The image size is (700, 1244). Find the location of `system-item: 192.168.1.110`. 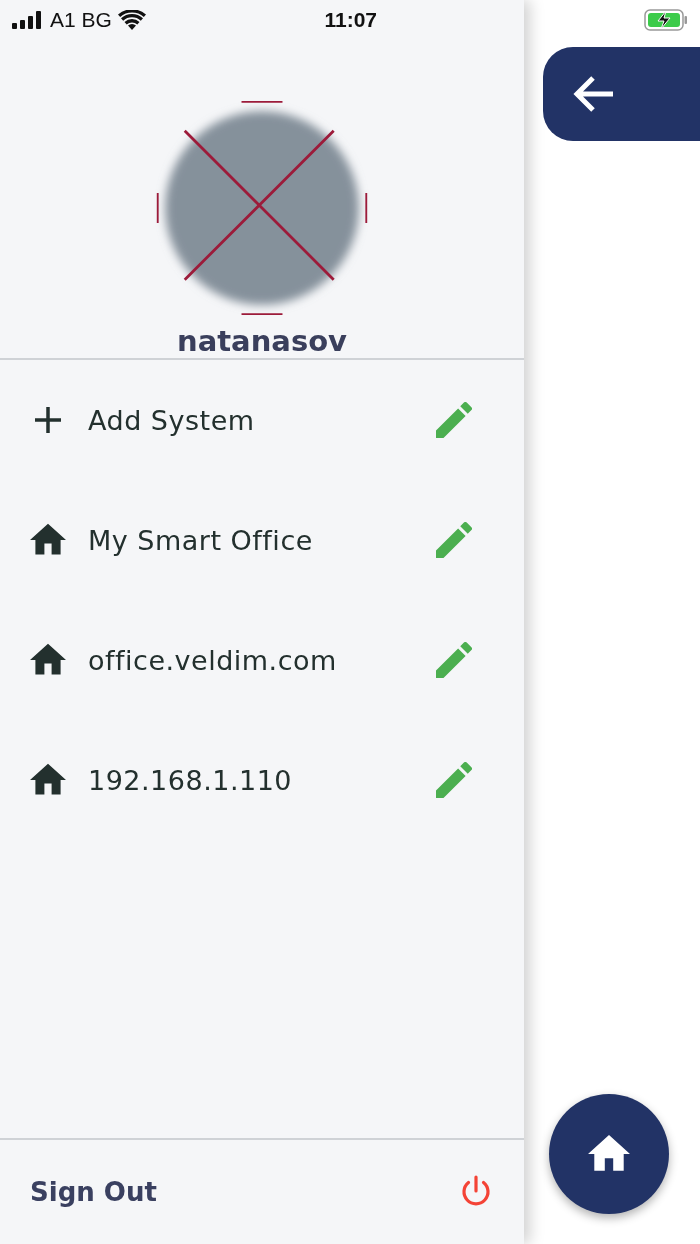

system-item: 192.168.1.110 is located at coordinates (262, 780).